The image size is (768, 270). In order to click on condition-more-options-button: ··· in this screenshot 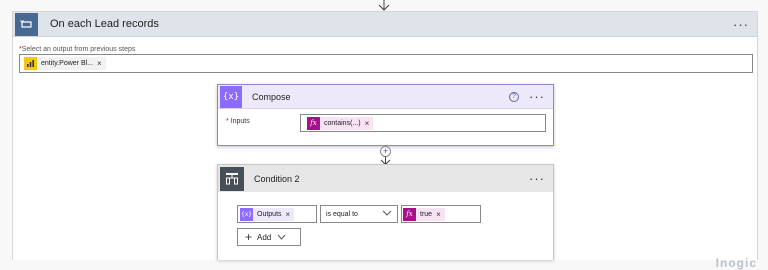, I will do `click(537, 178)`.